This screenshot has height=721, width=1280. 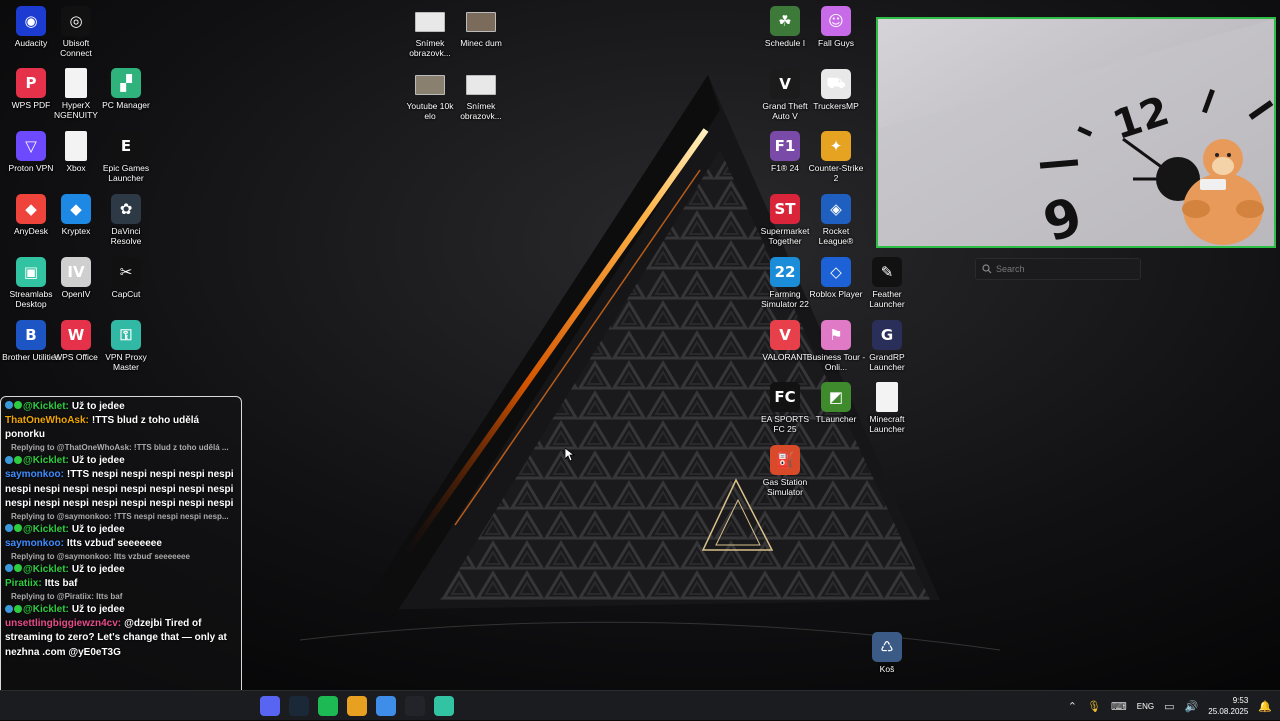 I want to click on snimek-2-icon, so click(x=481, y=85).